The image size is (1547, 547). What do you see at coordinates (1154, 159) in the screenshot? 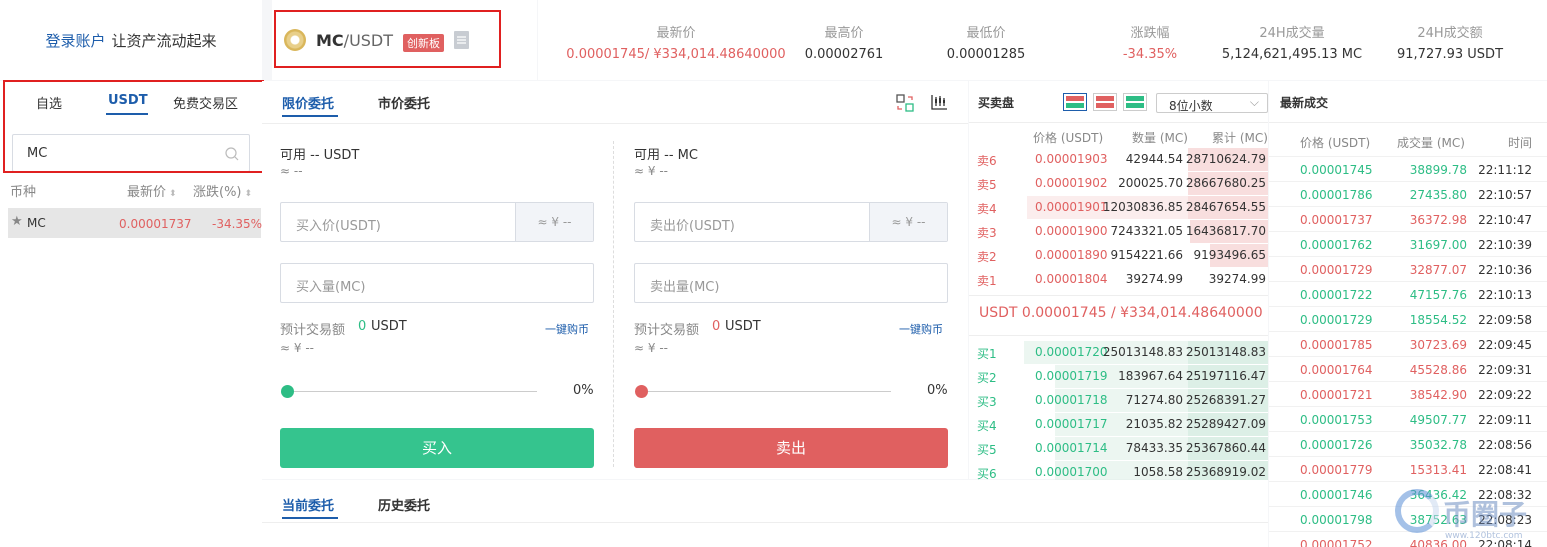
I see `book-qty: 42944.54` at bounding box center [1154, 159].